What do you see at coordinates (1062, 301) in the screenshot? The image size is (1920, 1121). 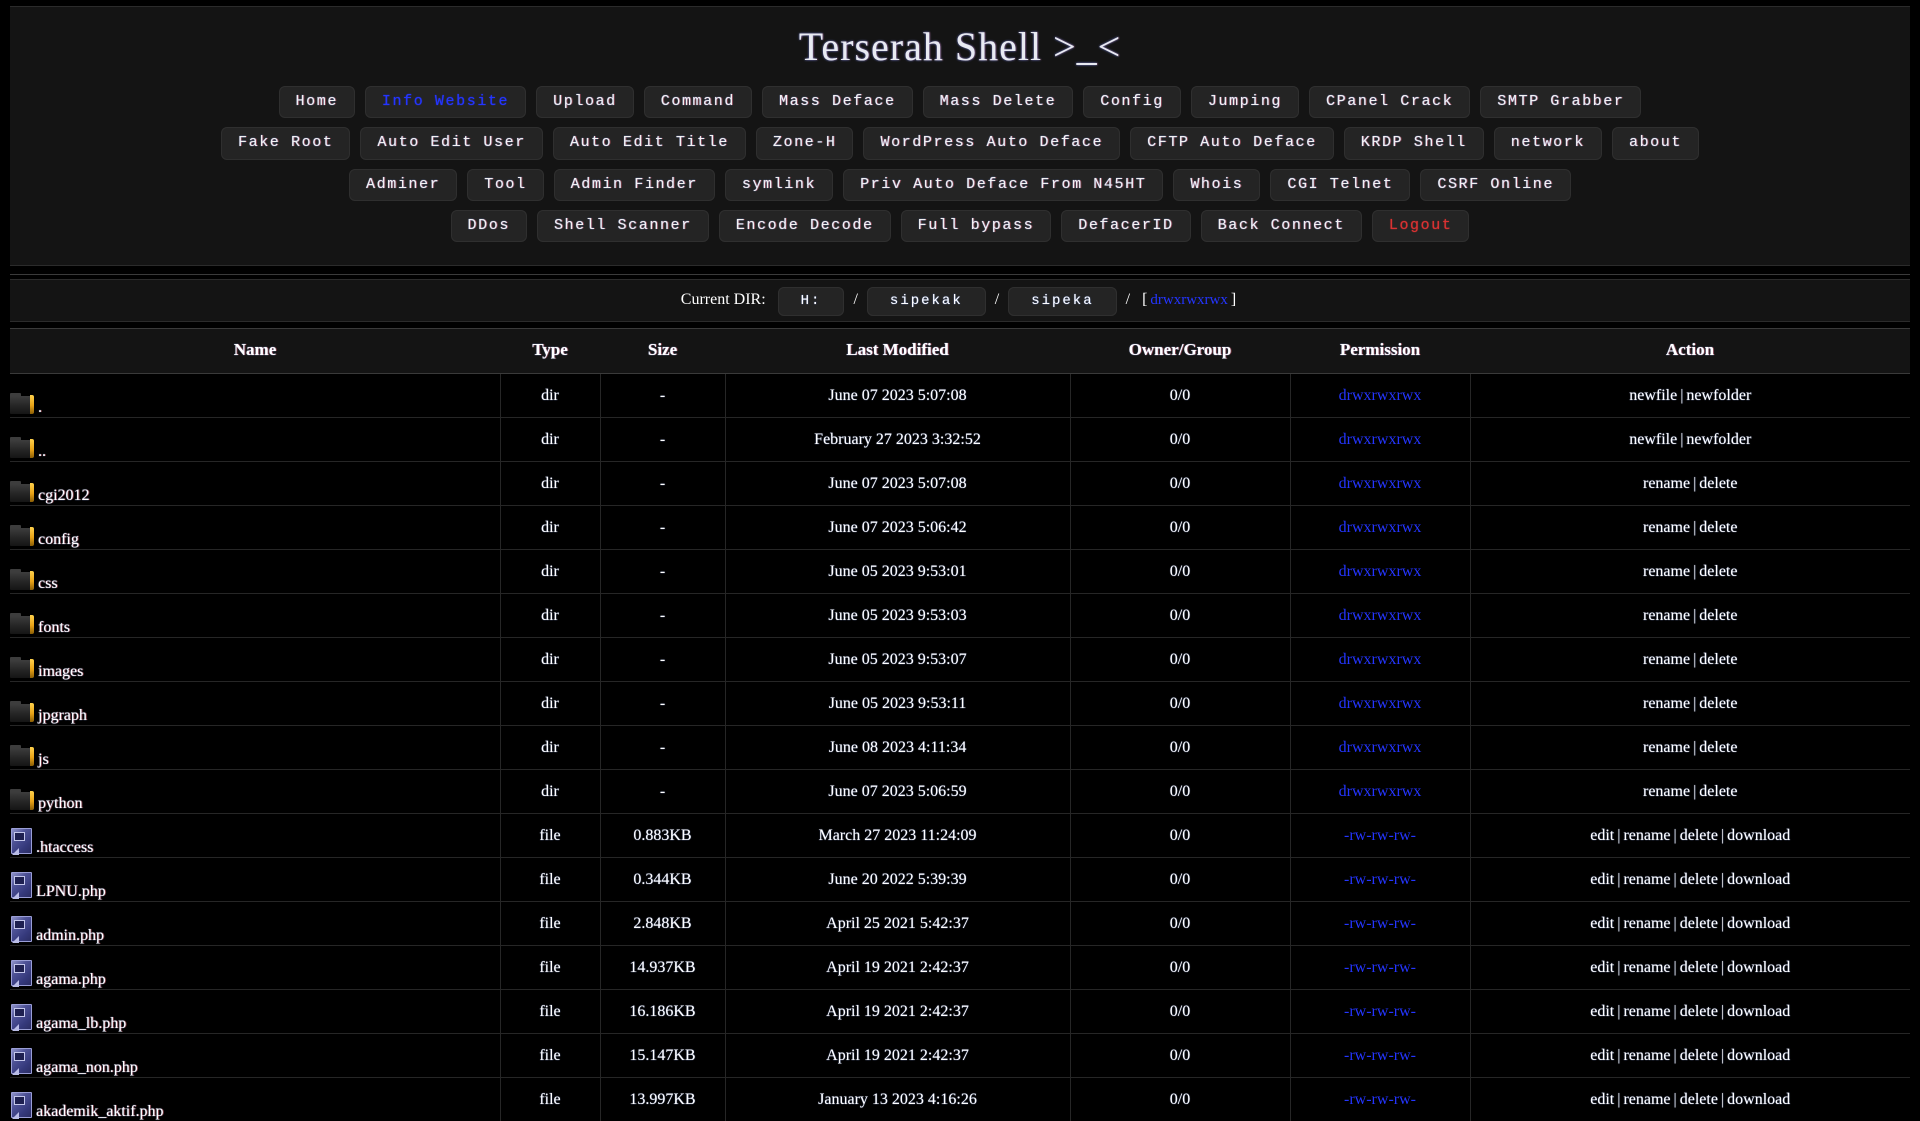 I see `dir-segment-sipeka: sipeka` at bounding box center [1062, 301].